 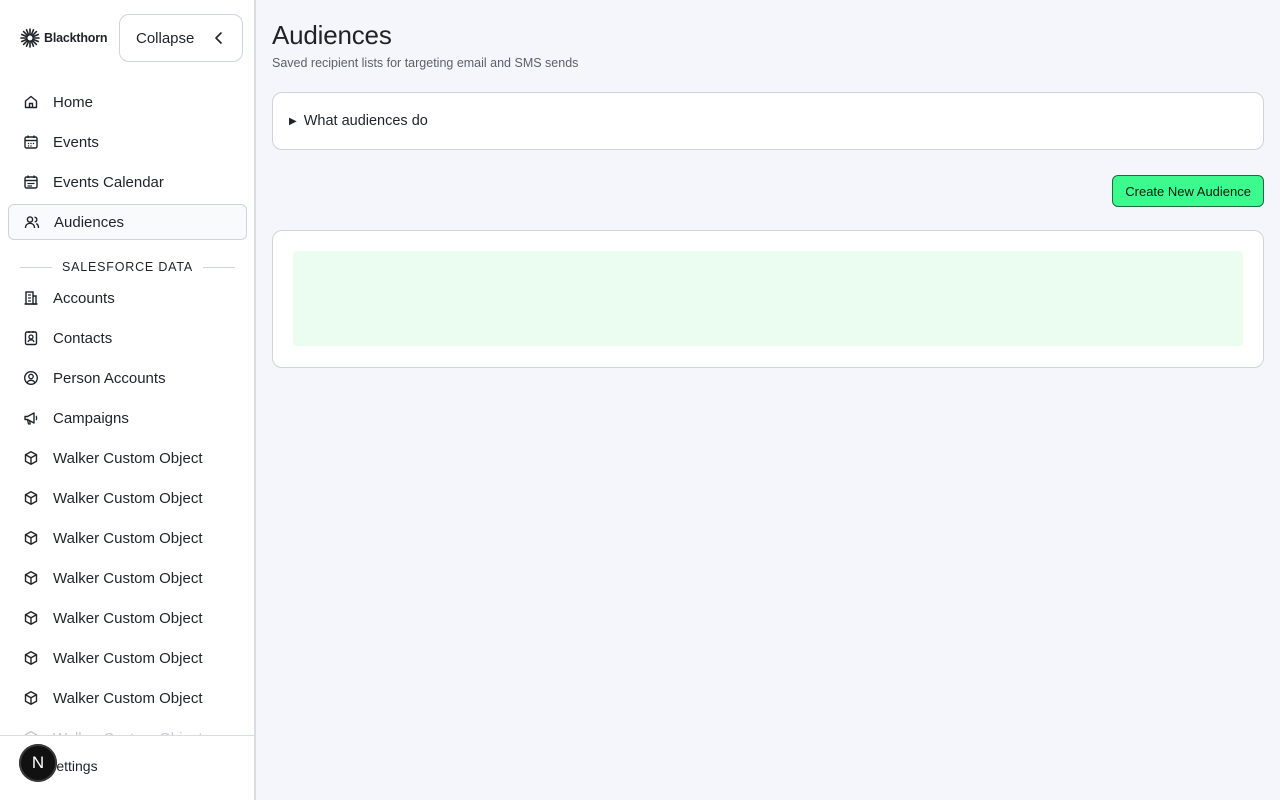 What do you see at coordinates (38, 763) in the screenshot?
I see `avatar: N` at bounding box center [38, 763].